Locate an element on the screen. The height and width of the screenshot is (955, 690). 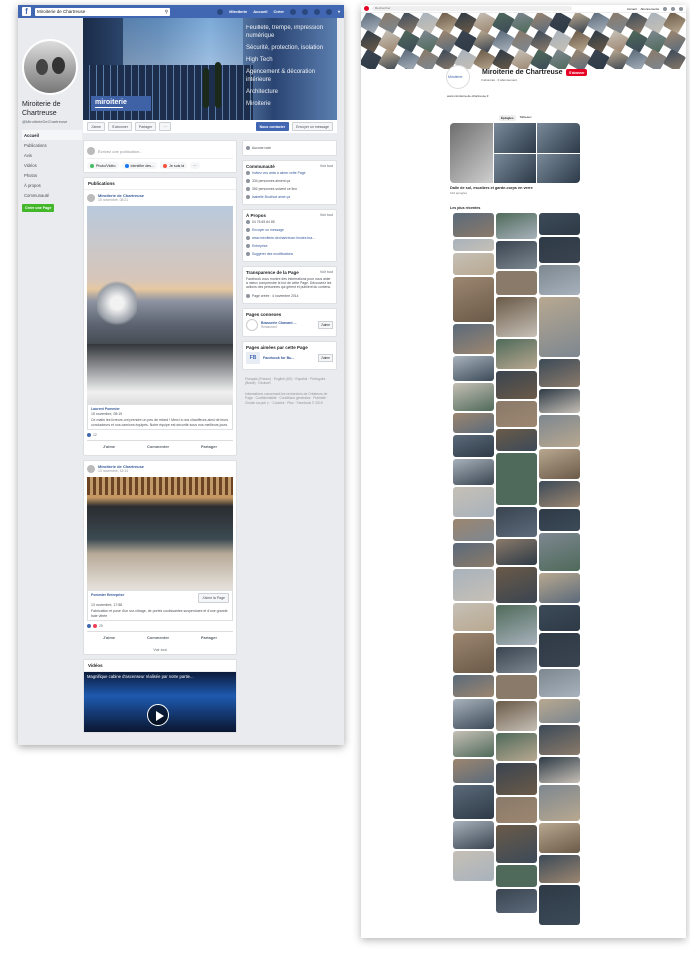
menu-item-community: Communauté is located at coordinates (52, 195).